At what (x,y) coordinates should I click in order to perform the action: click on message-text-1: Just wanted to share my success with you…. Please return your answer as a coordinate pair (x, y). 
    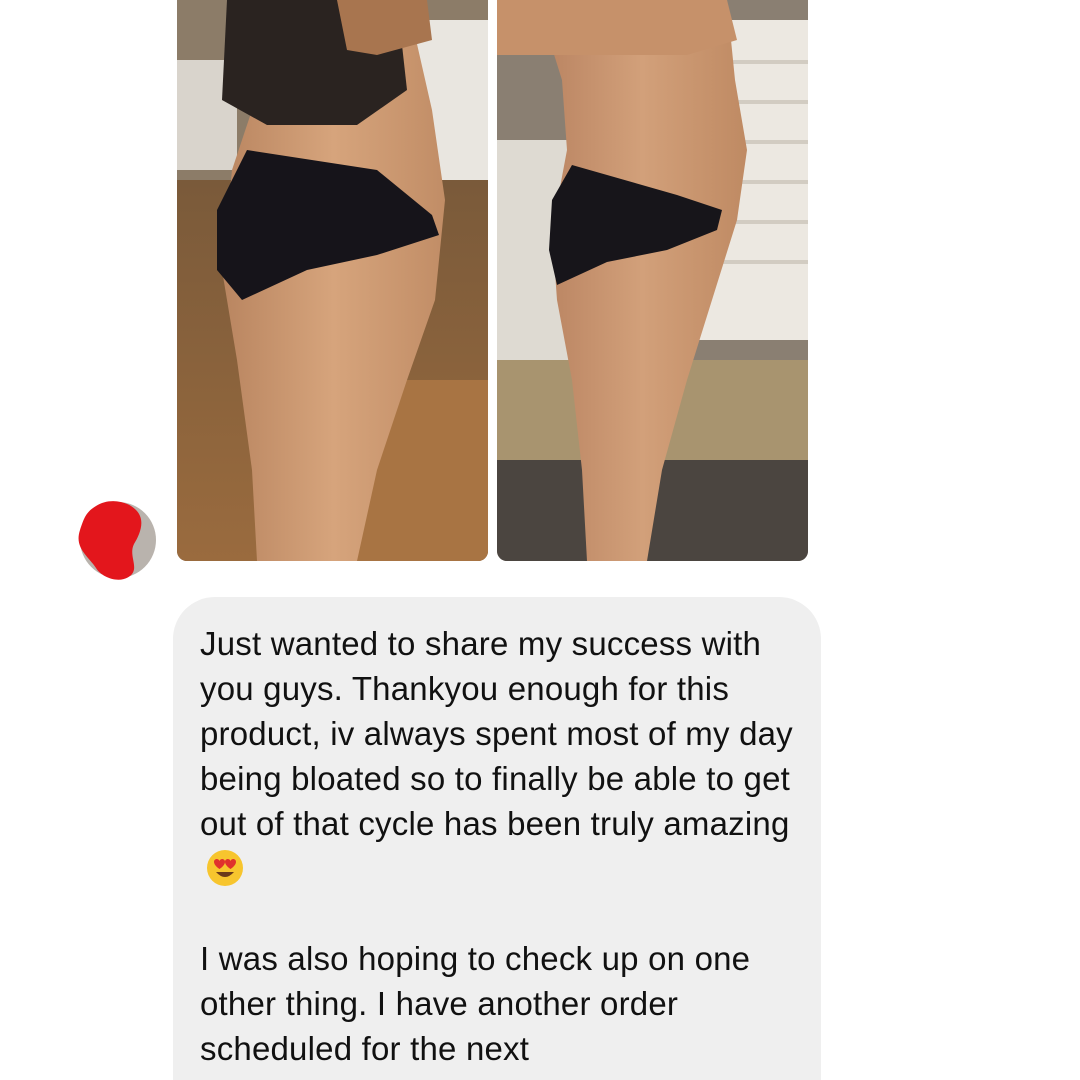
    Looking at the image, I should click on (496, 733).